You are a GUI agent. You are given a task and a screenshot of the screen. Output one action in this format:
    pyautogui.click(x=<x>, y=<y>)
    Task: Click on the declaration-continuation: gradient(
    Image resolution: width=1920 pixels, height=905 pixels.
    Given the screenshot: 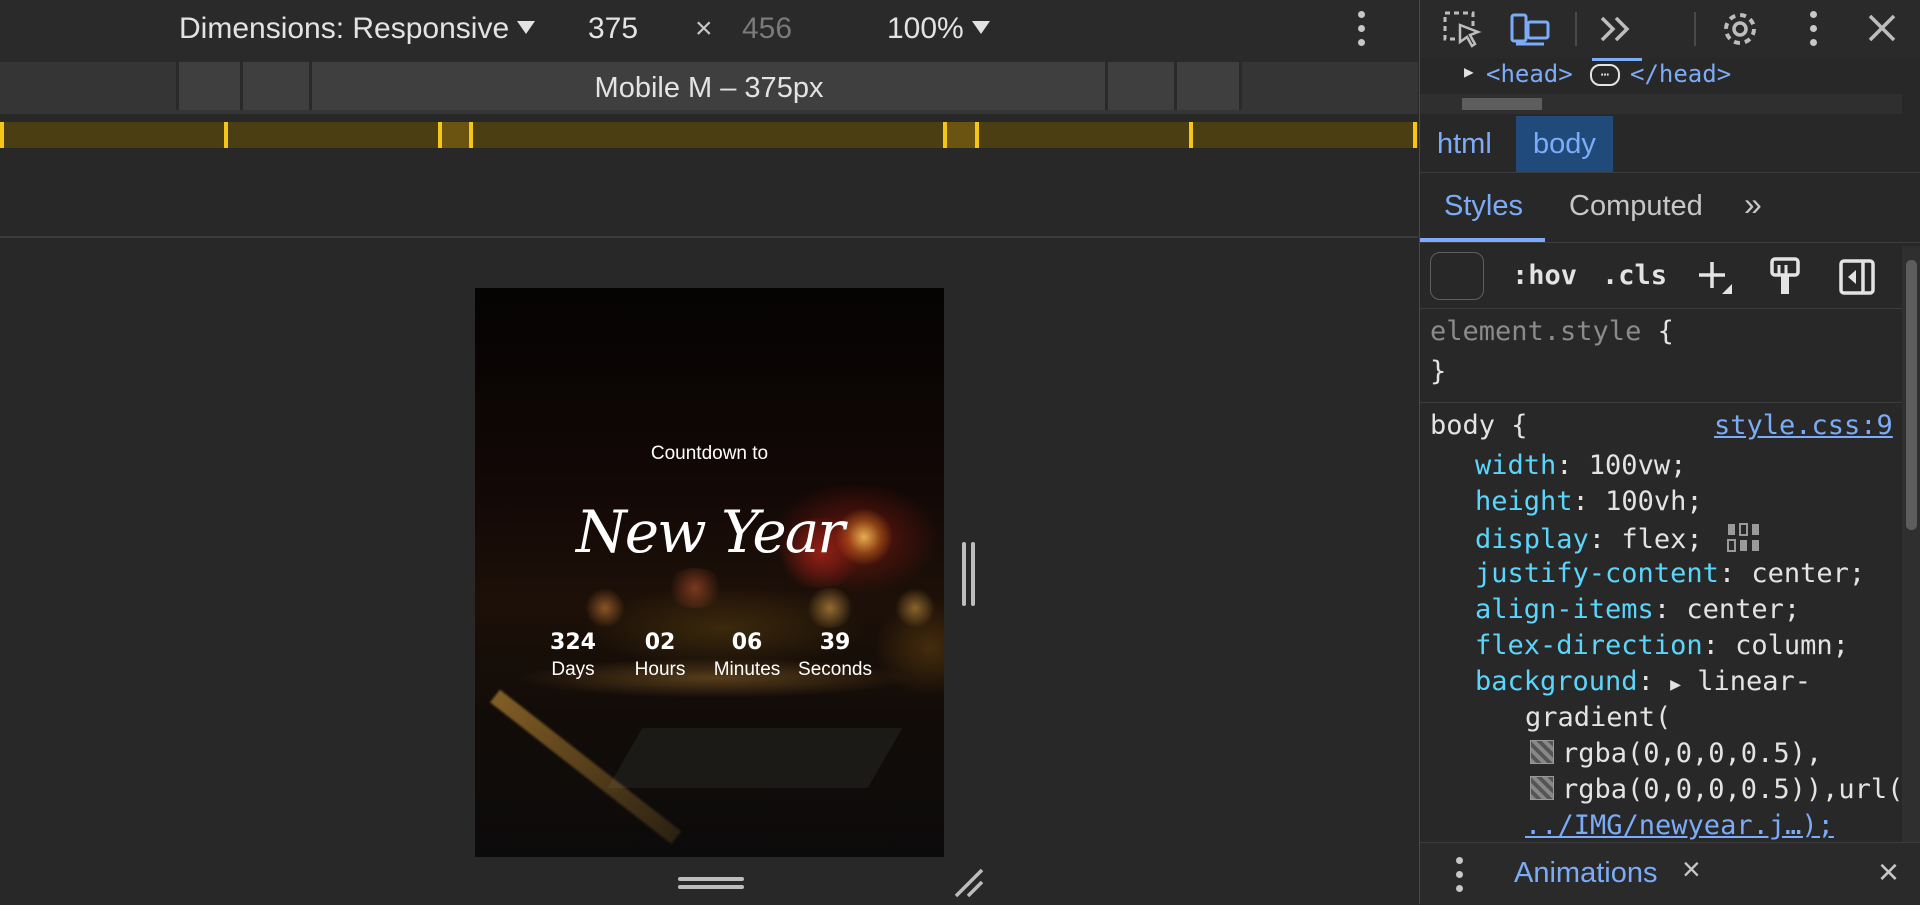 What is the action you would take?
    pyautogui.click(x=1598, y=717)
    